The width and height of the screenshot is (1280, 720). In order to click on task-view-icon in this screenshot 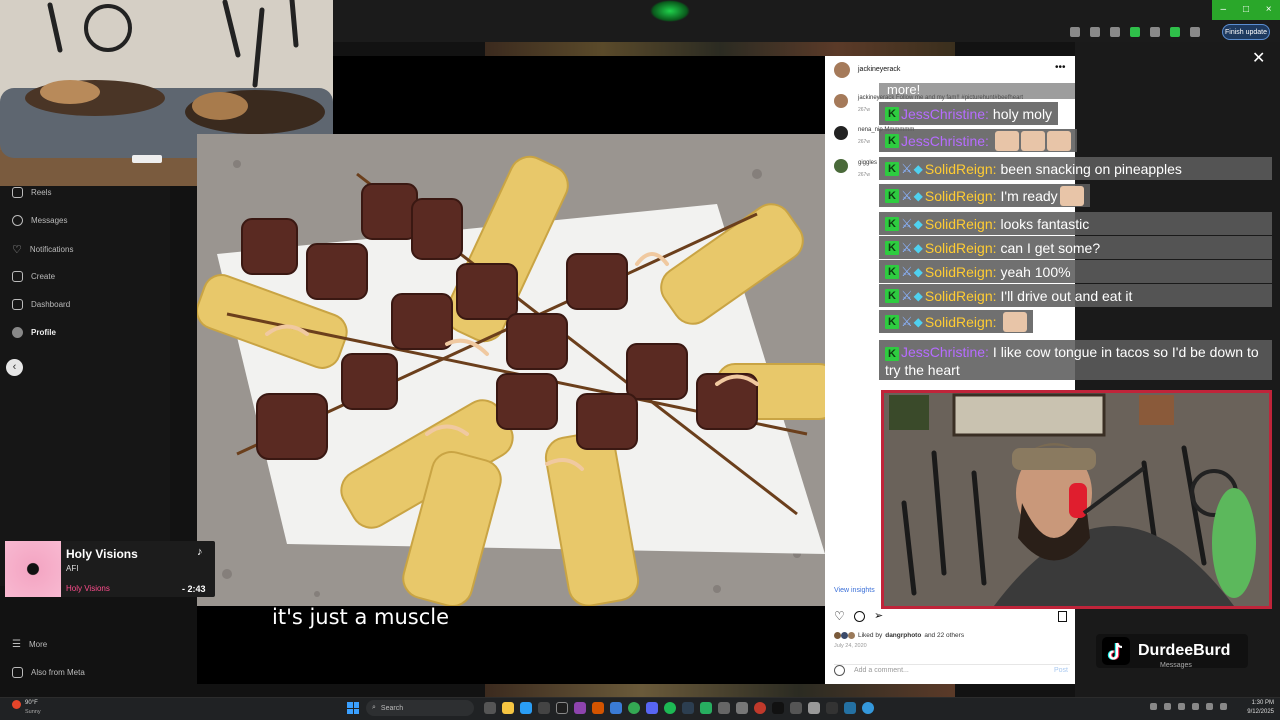, I will do `click(490, 708)`.